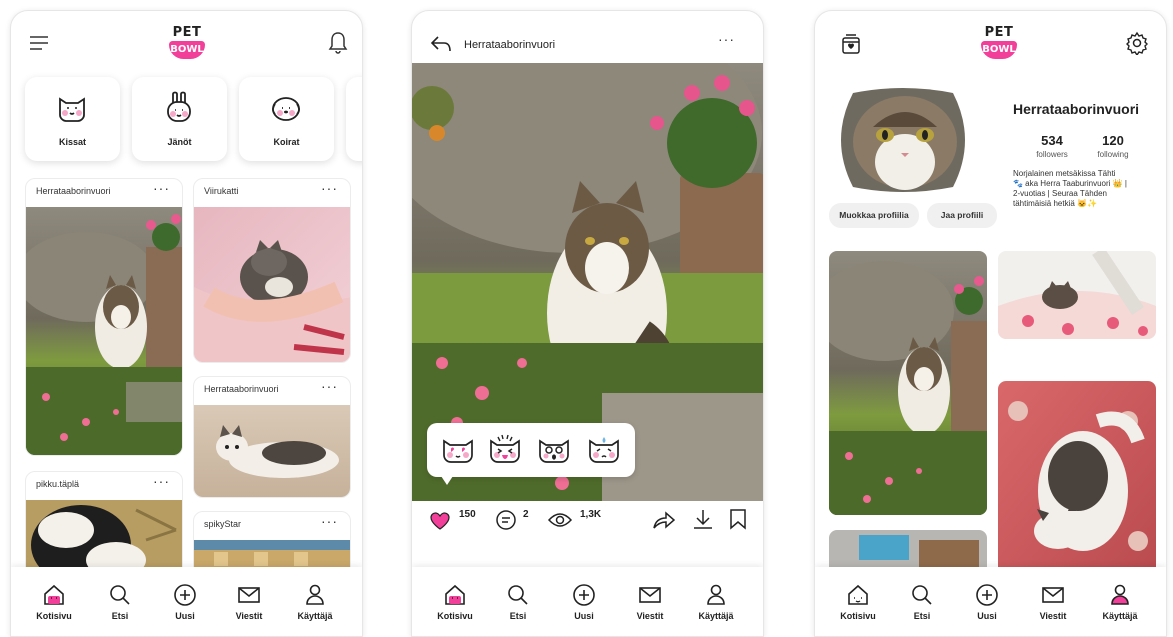 The image size is (1173, 637). What do you see at coordinates (962, 215) in the screenshot?
I see `share-profile-button: Jaa profiili` at bounding box center [962, 215].